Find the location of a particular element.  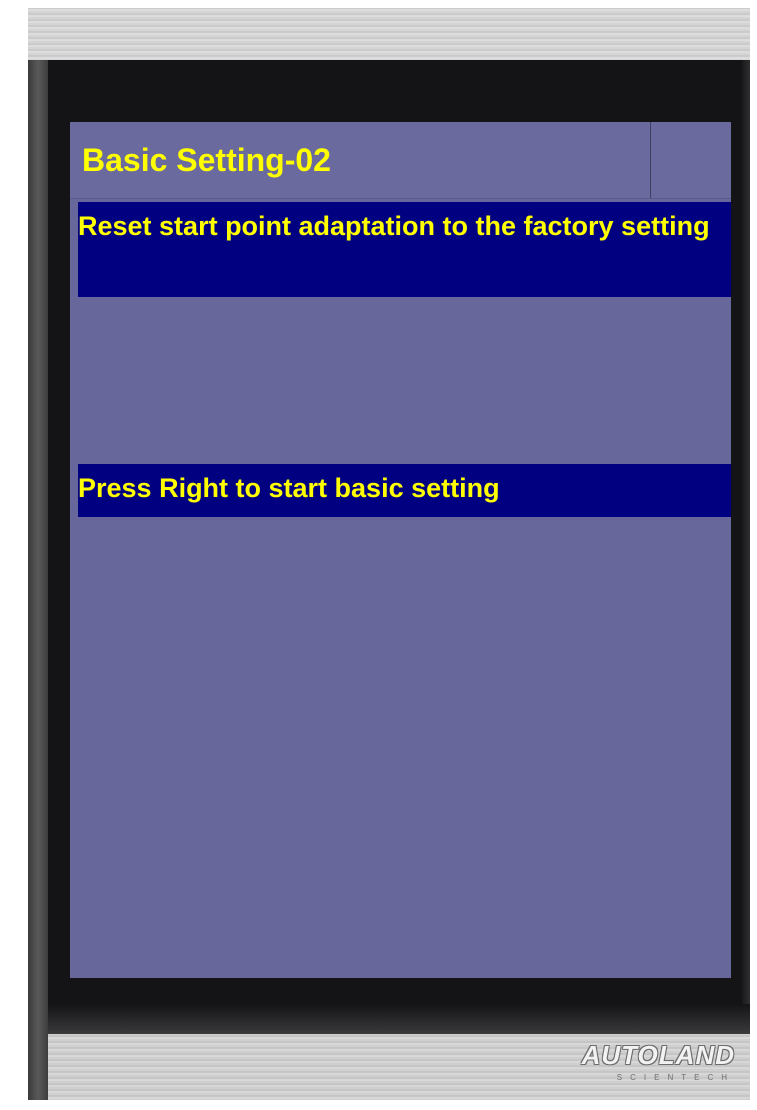

device-bezel-left is located at coordinates (38, 554).